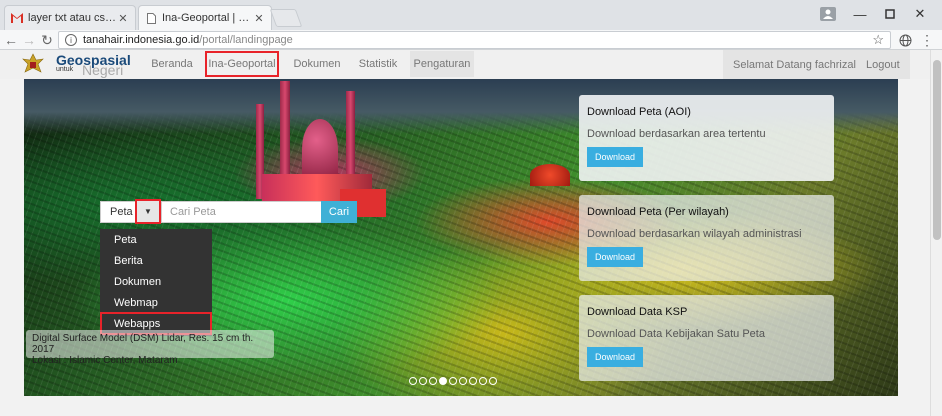 Image resolution: width=942 pixels, height=416 pixels. What do you see at coordinates (878, 40) in the screenshot?
I see `star-icon: ☆` at bounding box center [878, 40].